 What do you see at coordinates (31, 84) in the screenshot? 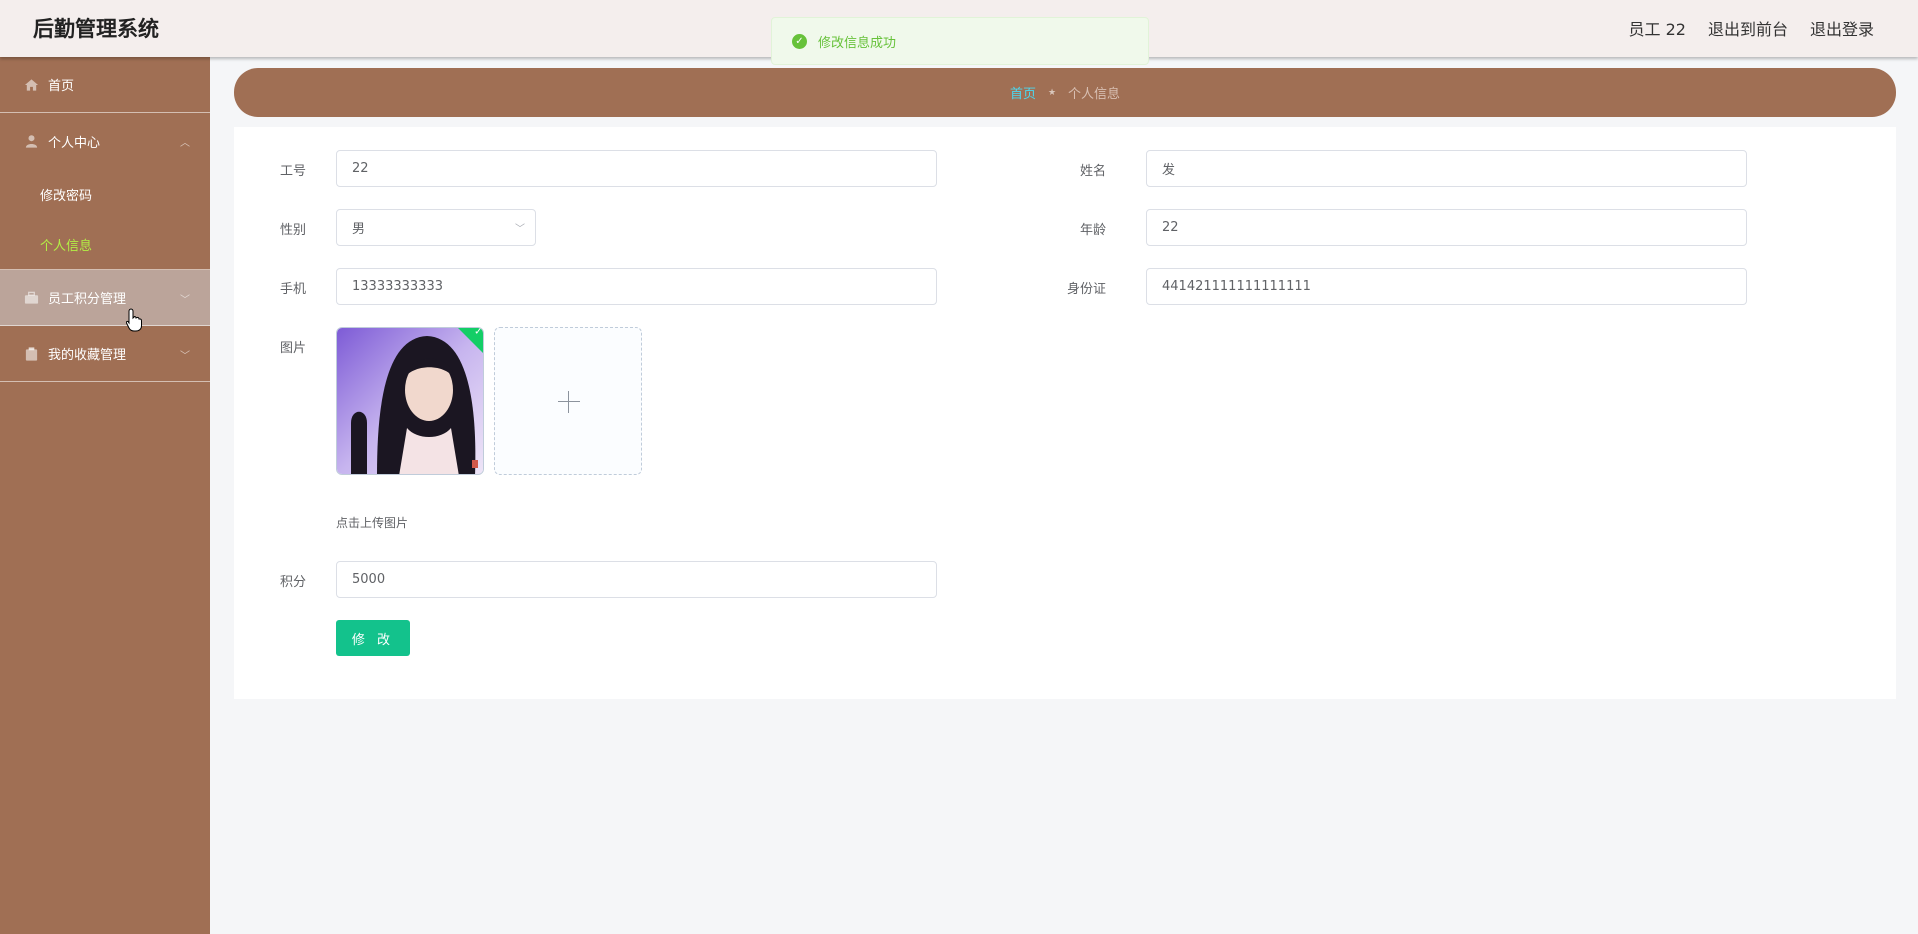
I see `home-icon` at bounding box center [31, 84].